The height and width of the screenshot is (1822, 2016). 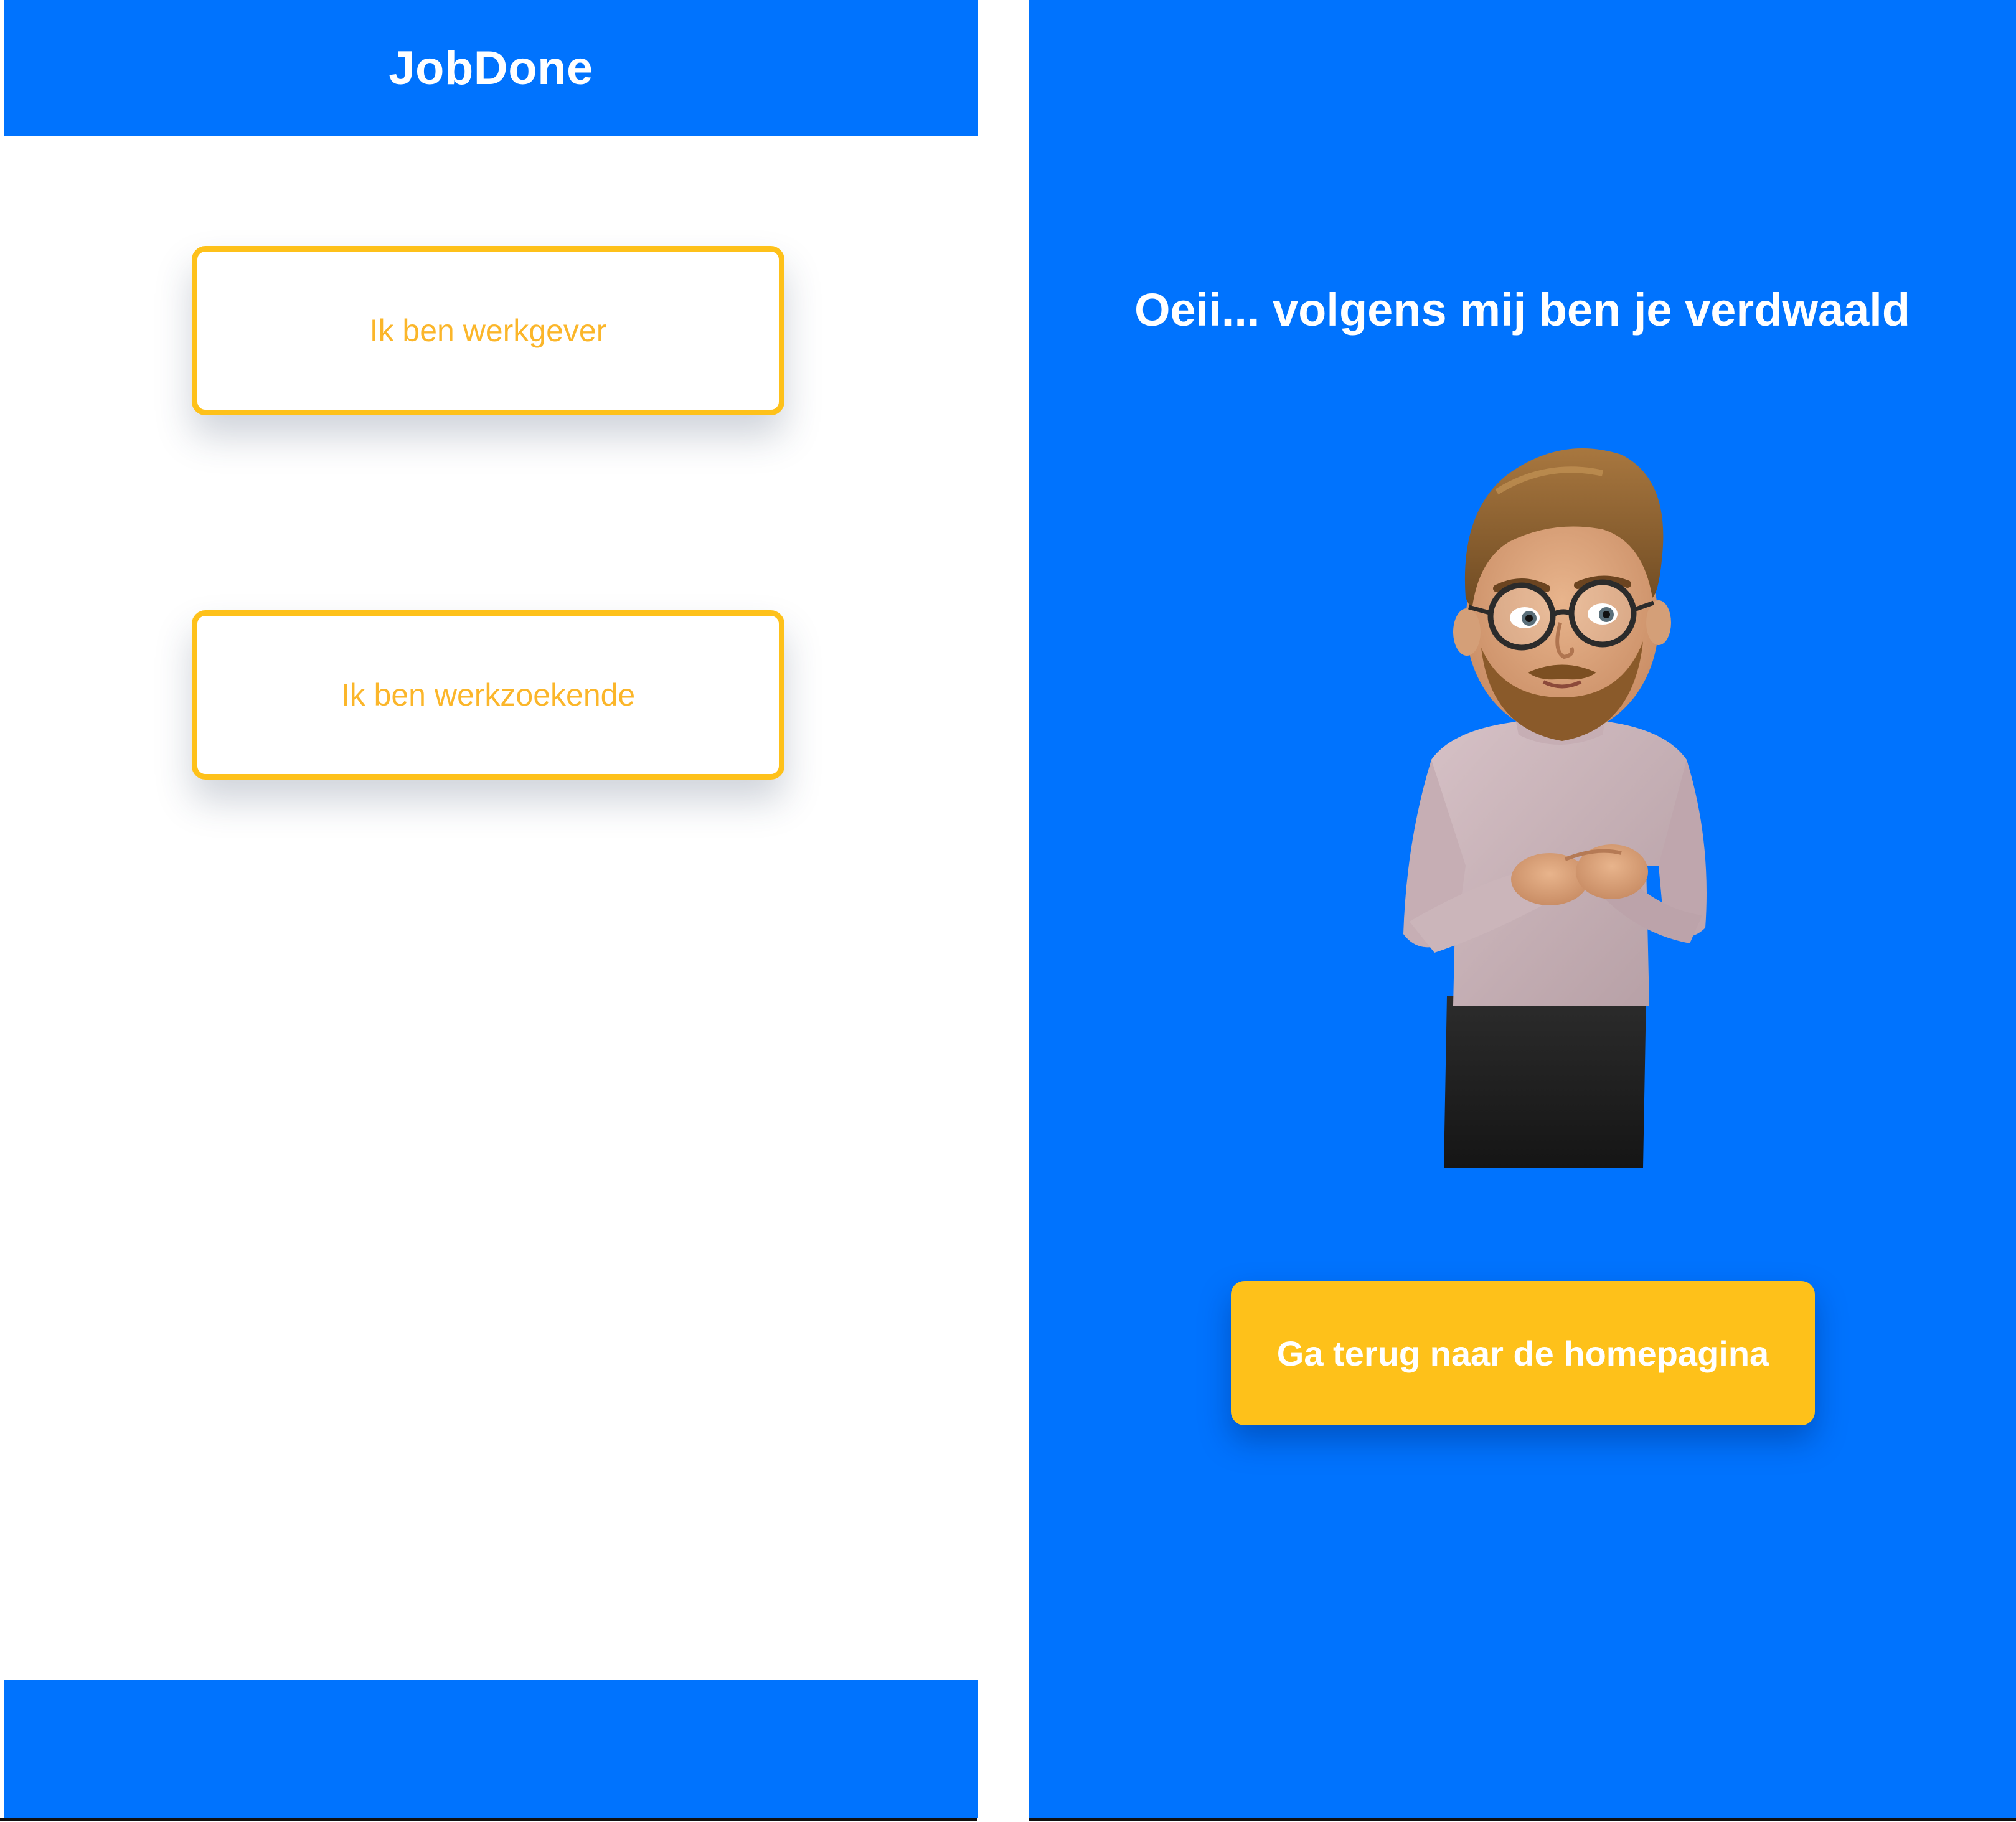 I want to click on app-header: JobDone, so click(x=491, y=68).